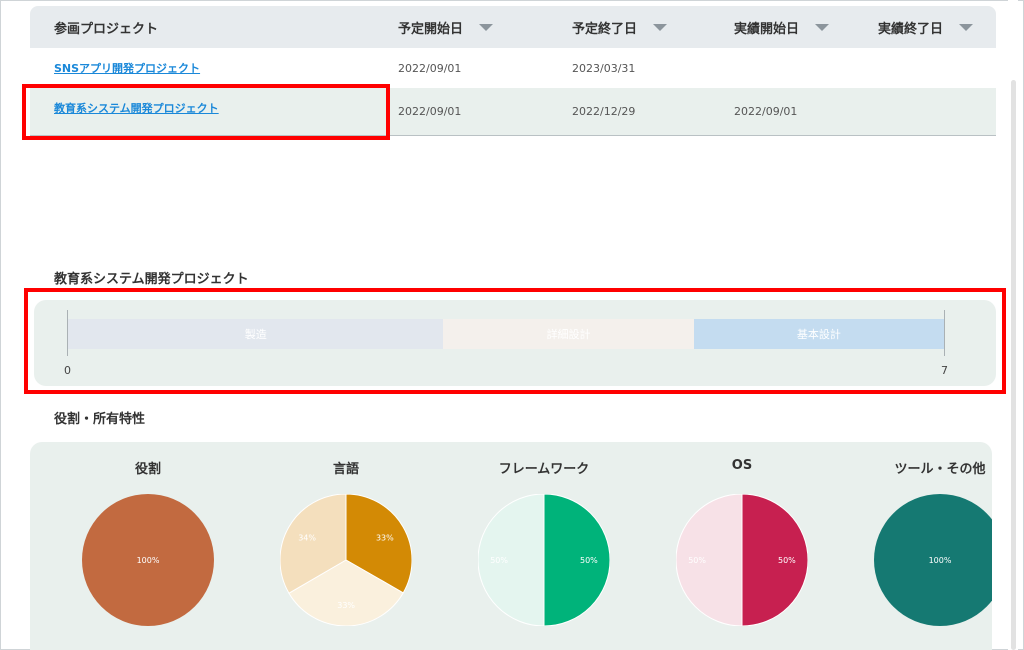 The image size is (1024, 650). What do you see at coordinates (307, 538) in the screenshot?
I see `pie-slice-label: 34%` at bounding box center [307, 538].